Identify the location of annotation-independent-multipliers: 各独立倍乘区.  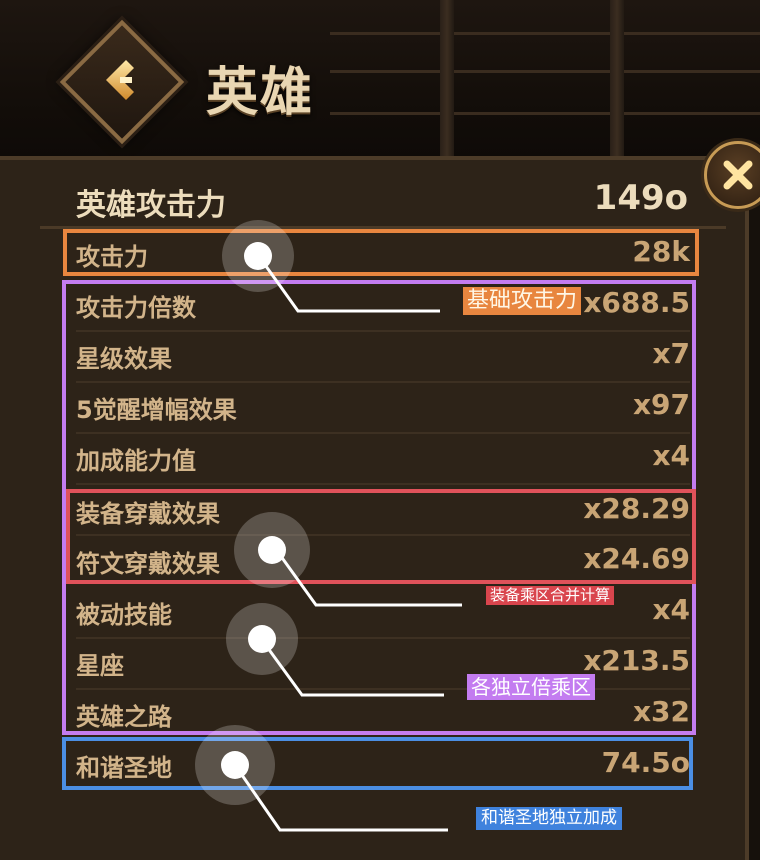
(531, 687).